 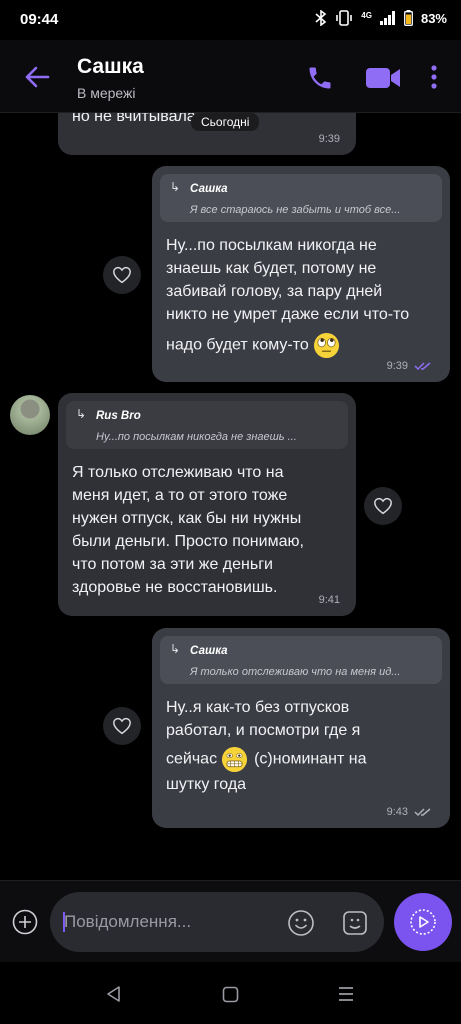 I want to click on message-line: были деньги. Просто понимаю,, so click(x=188, y=541).